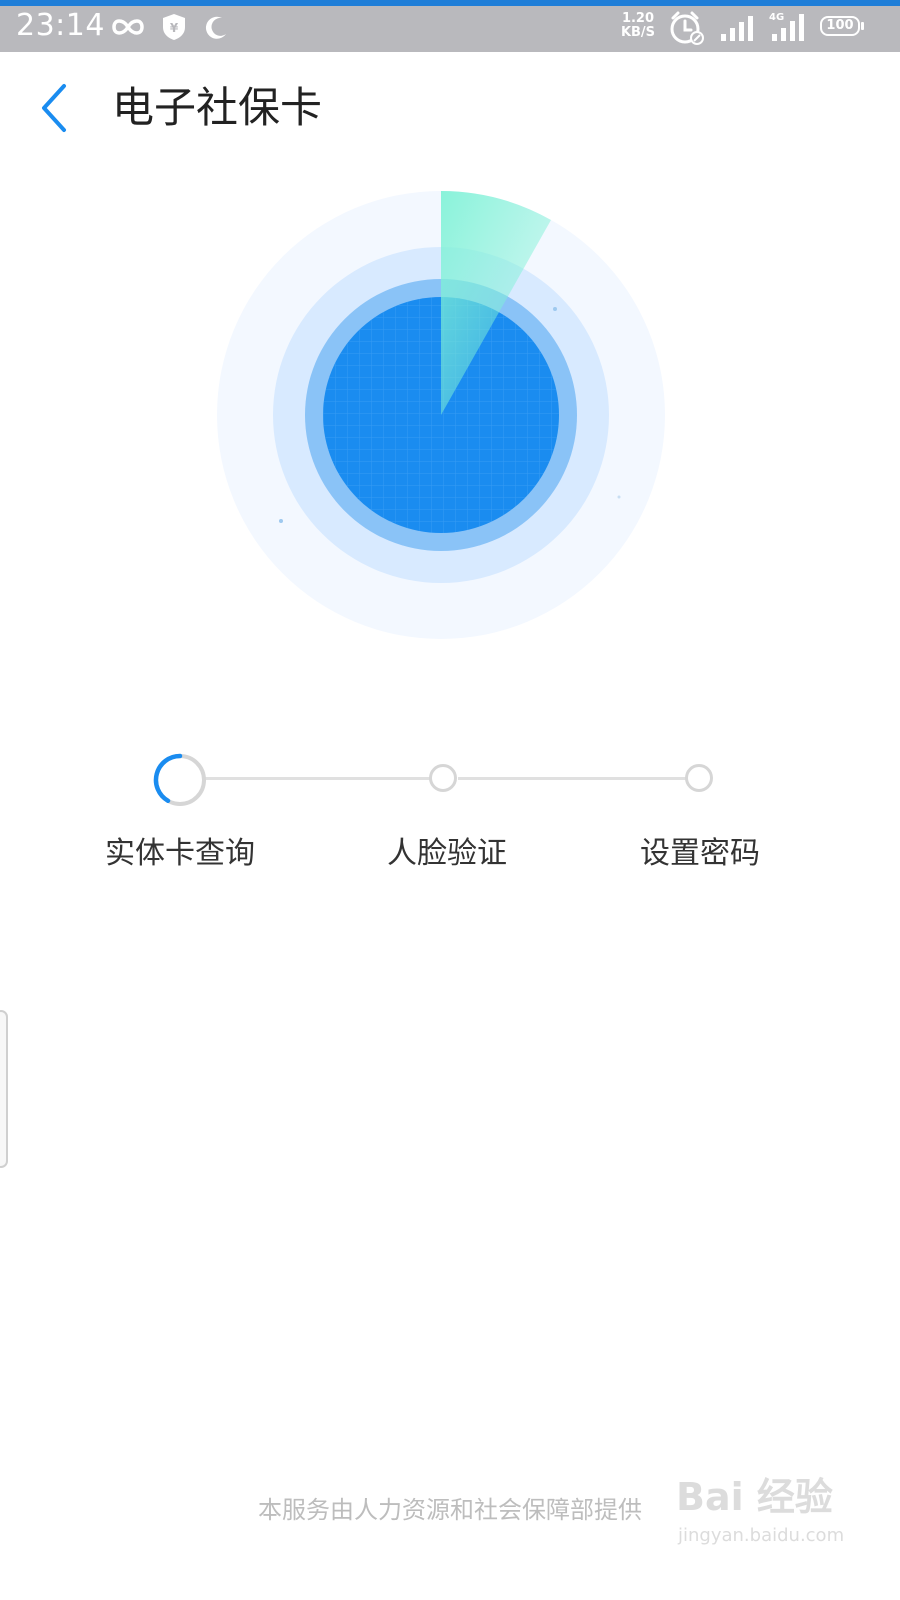 The image size is (900, 1600). Describe the element at coordinates (700, 853) in the screenshot. I see `step-label-set-password: 设置密码` at that location.